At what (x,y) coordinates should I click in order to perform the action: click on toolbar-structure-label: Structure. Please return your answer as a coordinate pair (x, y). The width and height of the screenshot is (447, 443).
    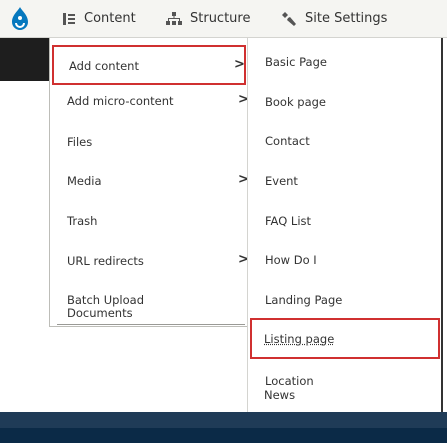
    Looking at the image, I should click on (220, 18).